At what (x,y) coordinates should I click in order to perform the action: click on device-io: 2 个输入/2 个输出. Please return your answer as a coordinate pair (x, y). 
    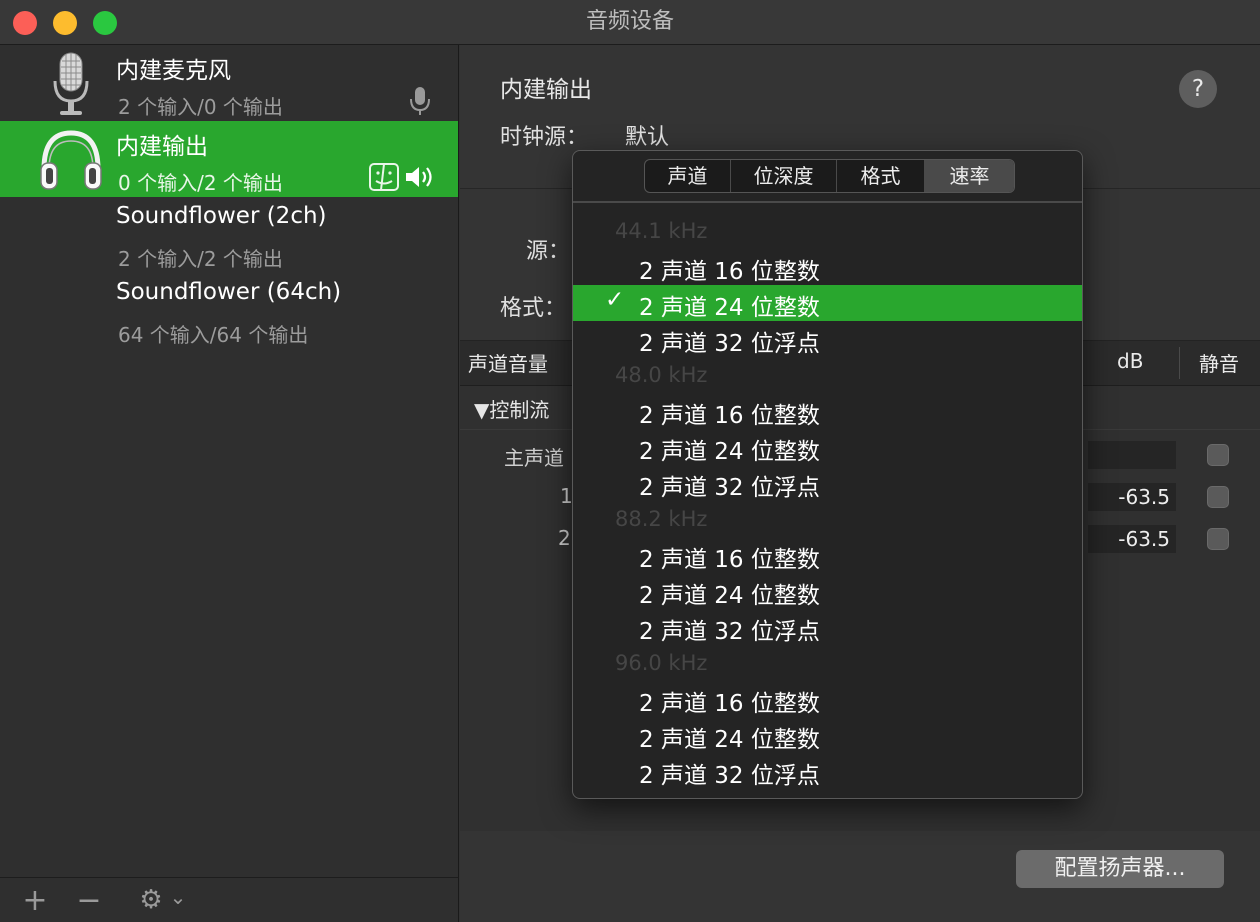
    Looking at the image, I should click on (200, 259).